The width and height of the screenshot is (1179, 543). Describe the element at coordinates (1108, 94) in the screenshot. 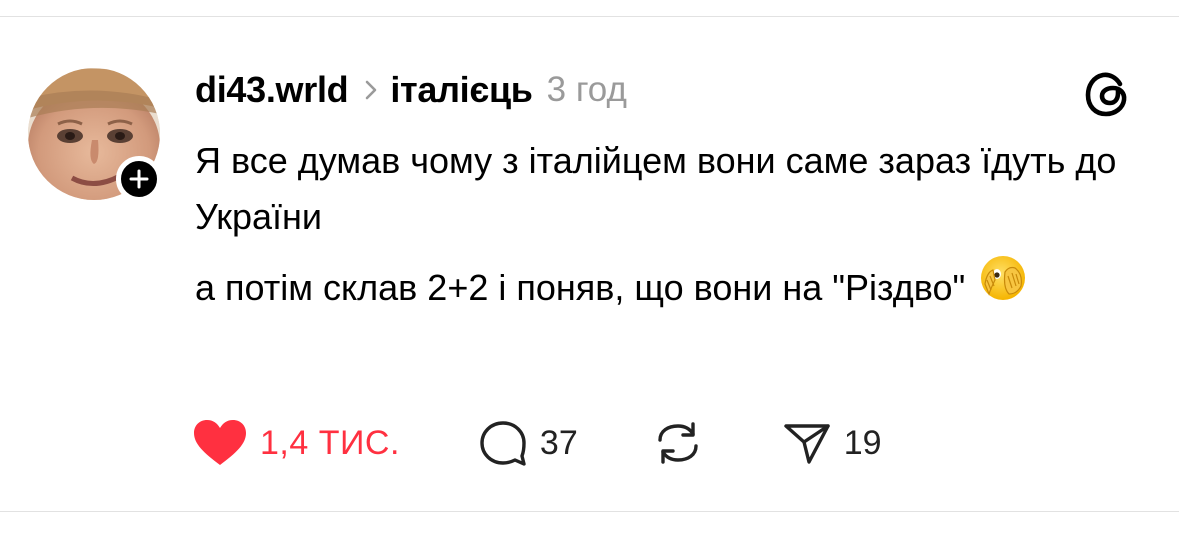

I see `threads-logo-icon` at that location.